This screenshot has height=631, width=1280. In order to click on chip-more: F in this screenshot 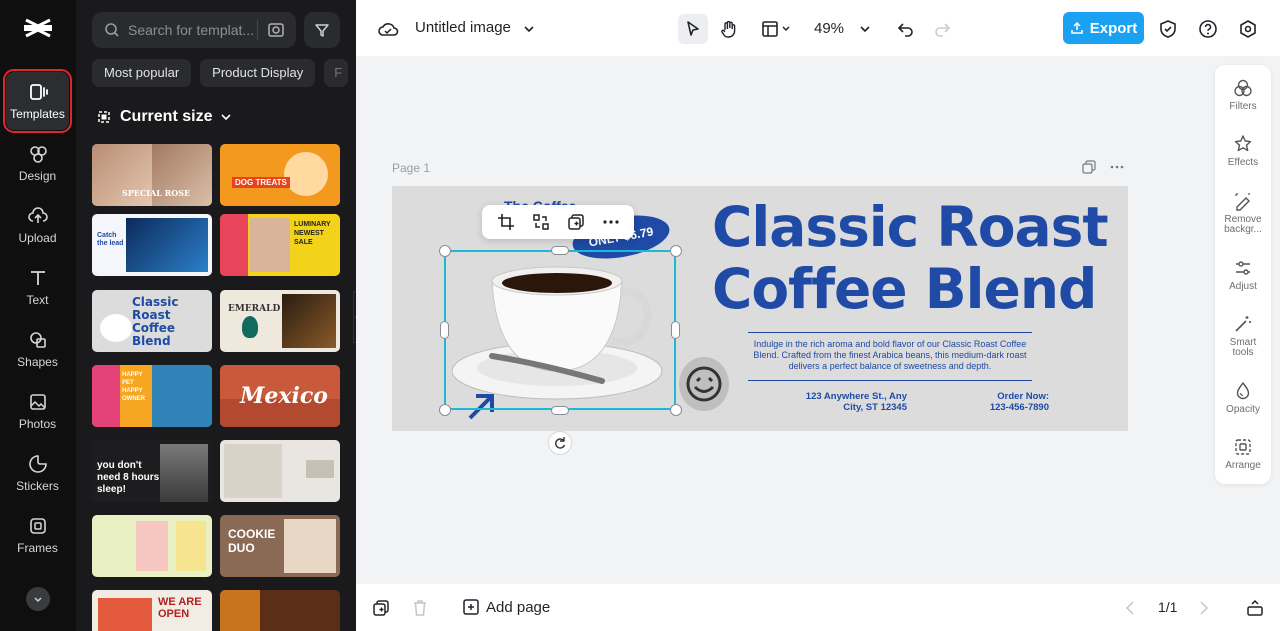, I will do `click(336, 73)`.